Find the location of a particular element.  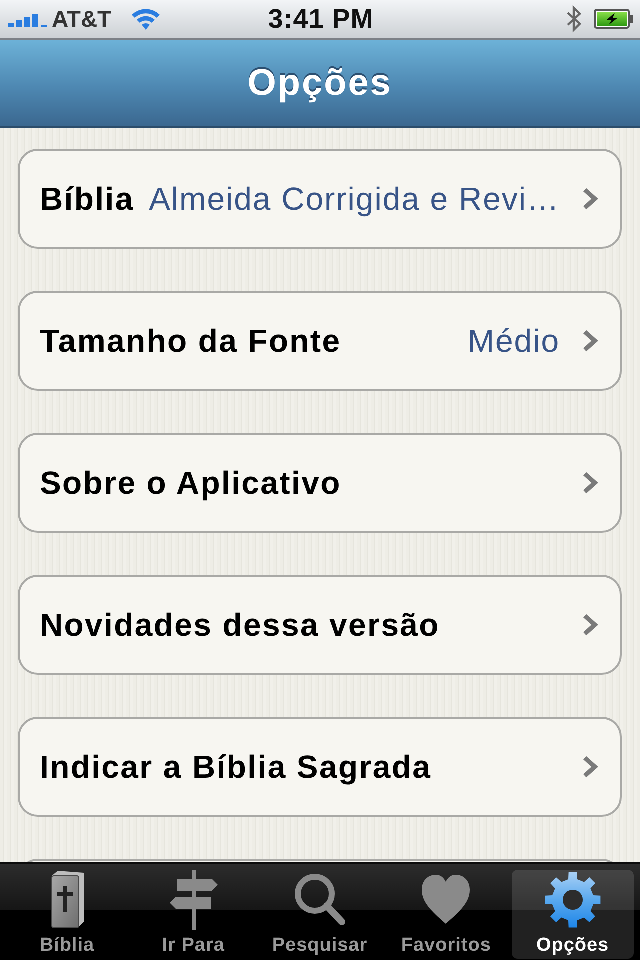

screen-title: Opções is located at coordinates (320, 83).